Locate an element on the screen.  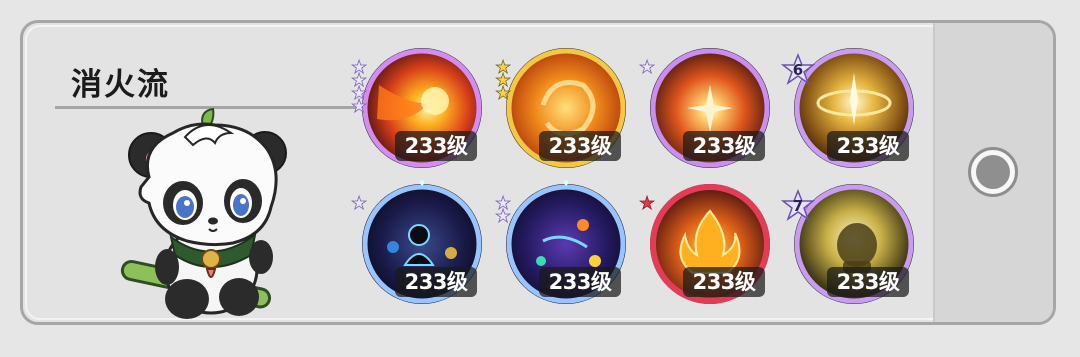
radio-dot-icon is located at coordinates (993, 172).